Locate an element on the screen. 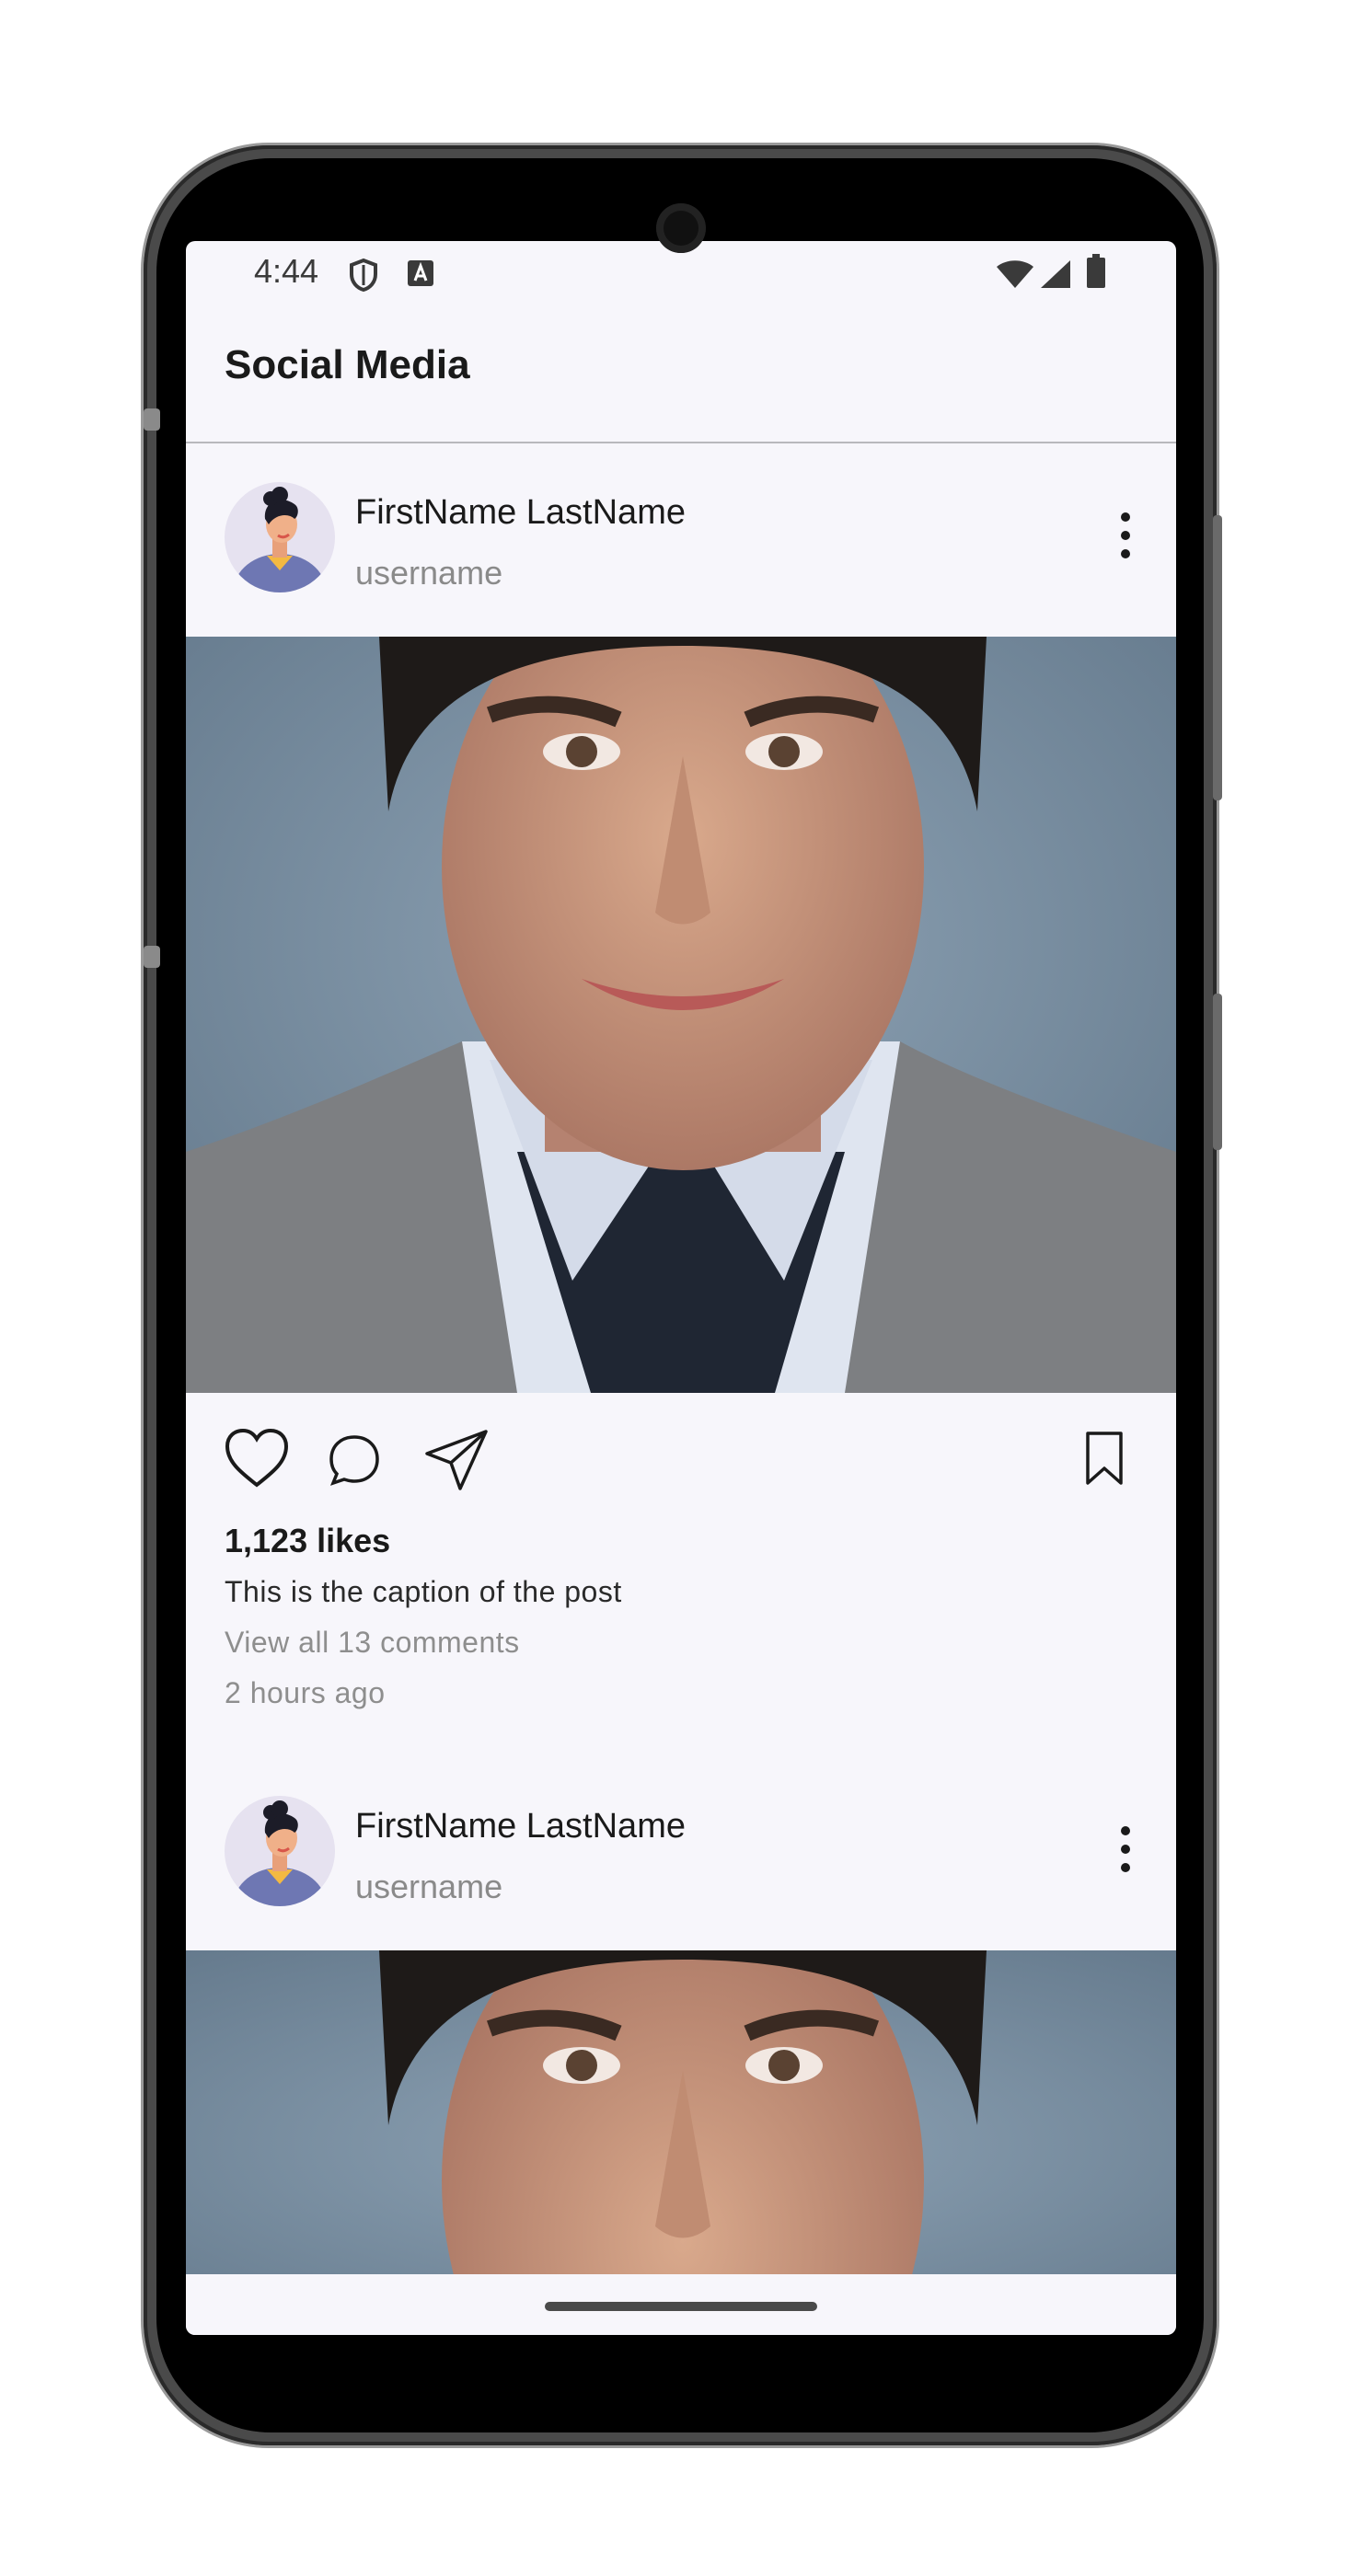  status-time: 4:44 is located at coordinates (286, 271).